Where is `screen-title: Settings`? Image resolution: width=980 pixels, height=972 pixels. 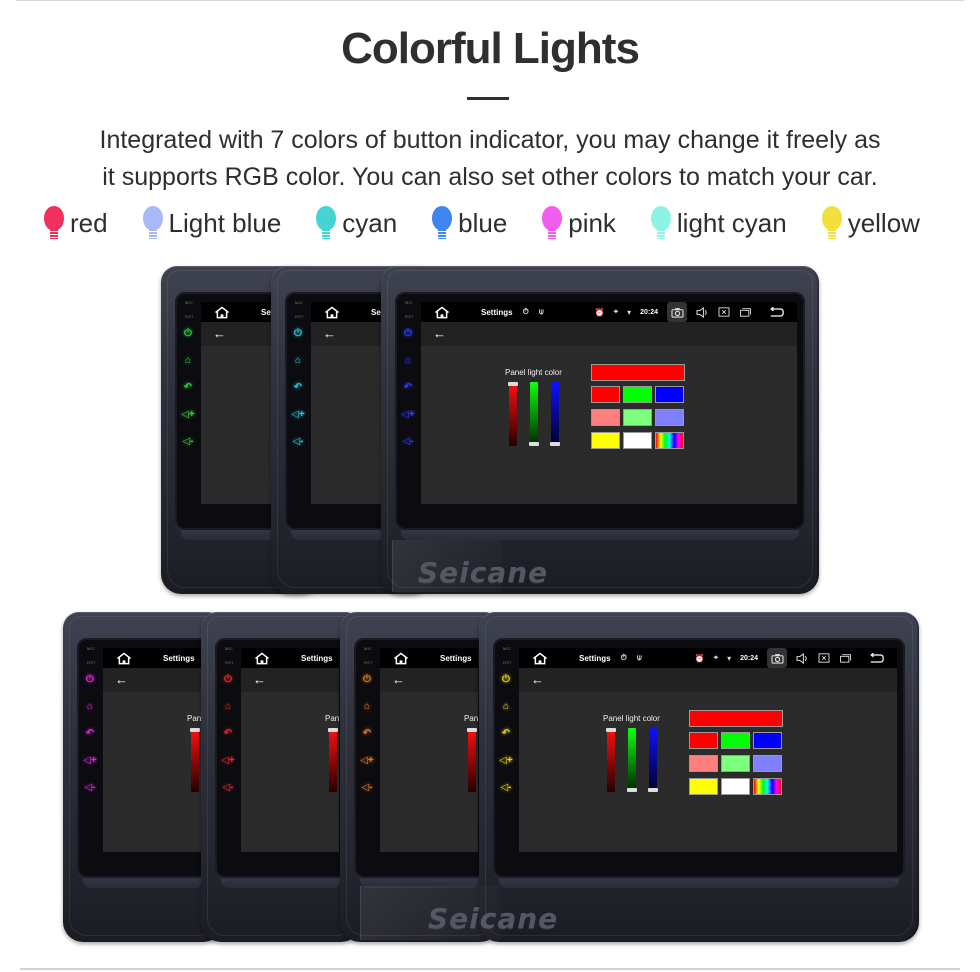 screen-title: Settings is located at coordinates (317, 658).